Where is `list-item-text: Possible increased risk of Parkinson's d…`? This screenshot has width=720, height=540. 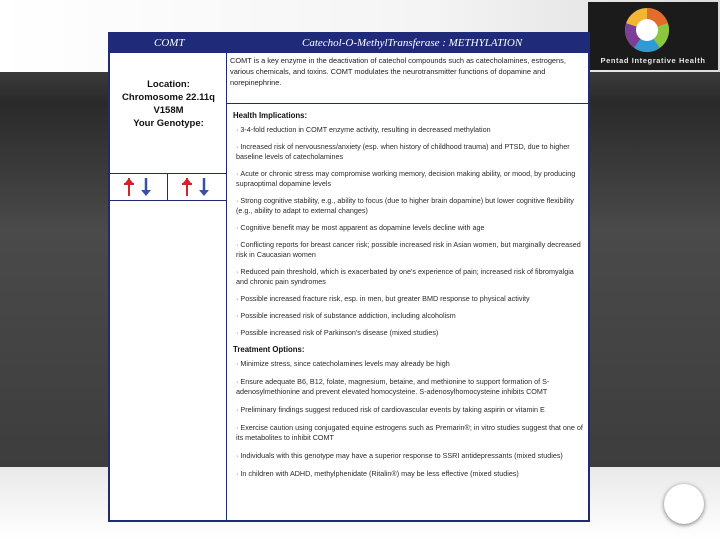 list-item-text: Possible increased risk of Parkinson's d… is located at coordinates (339, 332).